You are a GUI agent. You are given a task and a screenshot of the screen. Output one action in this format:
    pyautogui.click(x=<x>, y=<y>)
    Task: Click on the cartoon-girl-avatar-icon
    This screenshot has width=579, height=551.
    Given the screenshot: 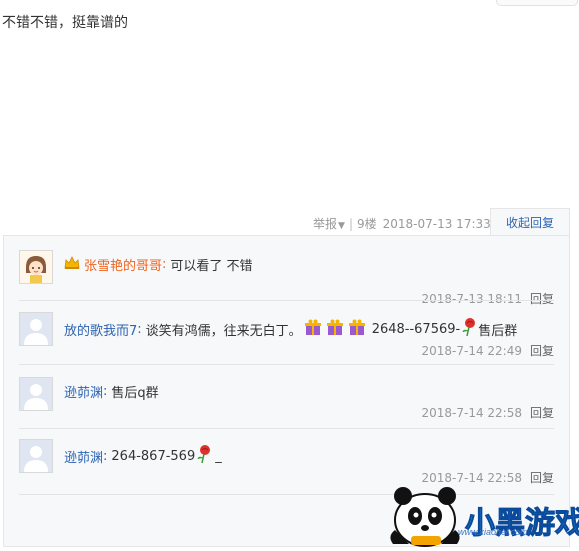 What is the action you would take?
    pyautogui.click(x=36, y=267)
    